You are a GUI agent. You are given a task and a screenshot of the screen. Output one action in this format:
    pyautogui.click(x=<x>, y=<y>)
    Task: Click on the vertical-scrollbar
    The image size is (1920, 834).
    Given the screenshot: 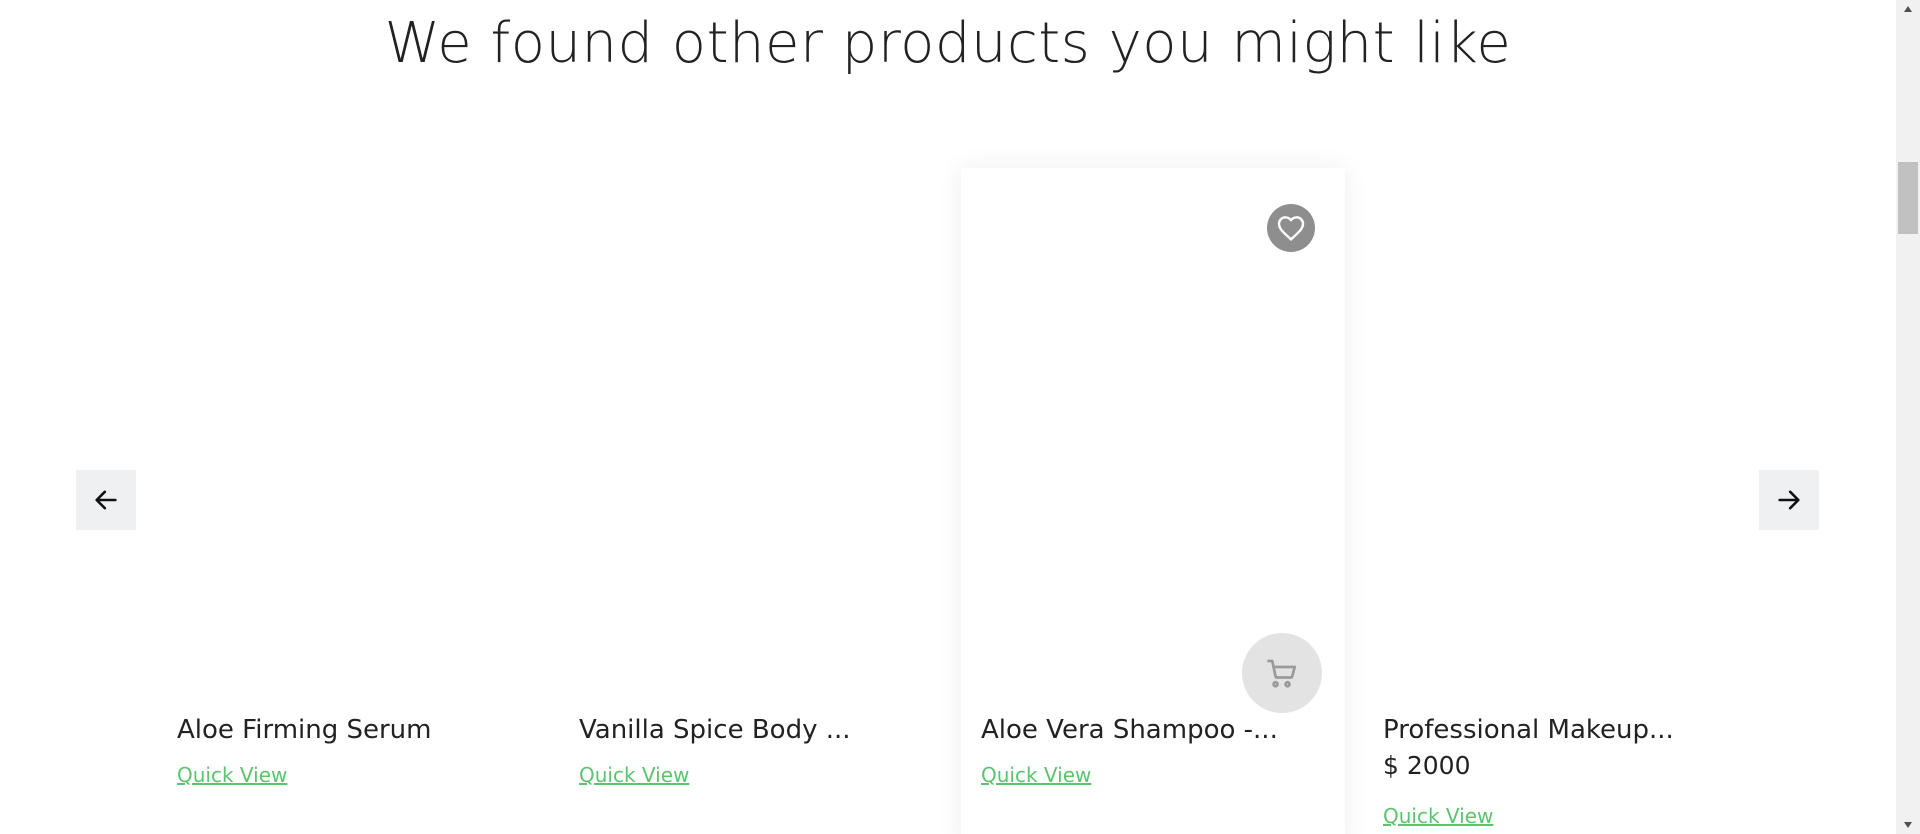 What is the action you would take?
    pyautogui.click(x=1908, y=417)
    